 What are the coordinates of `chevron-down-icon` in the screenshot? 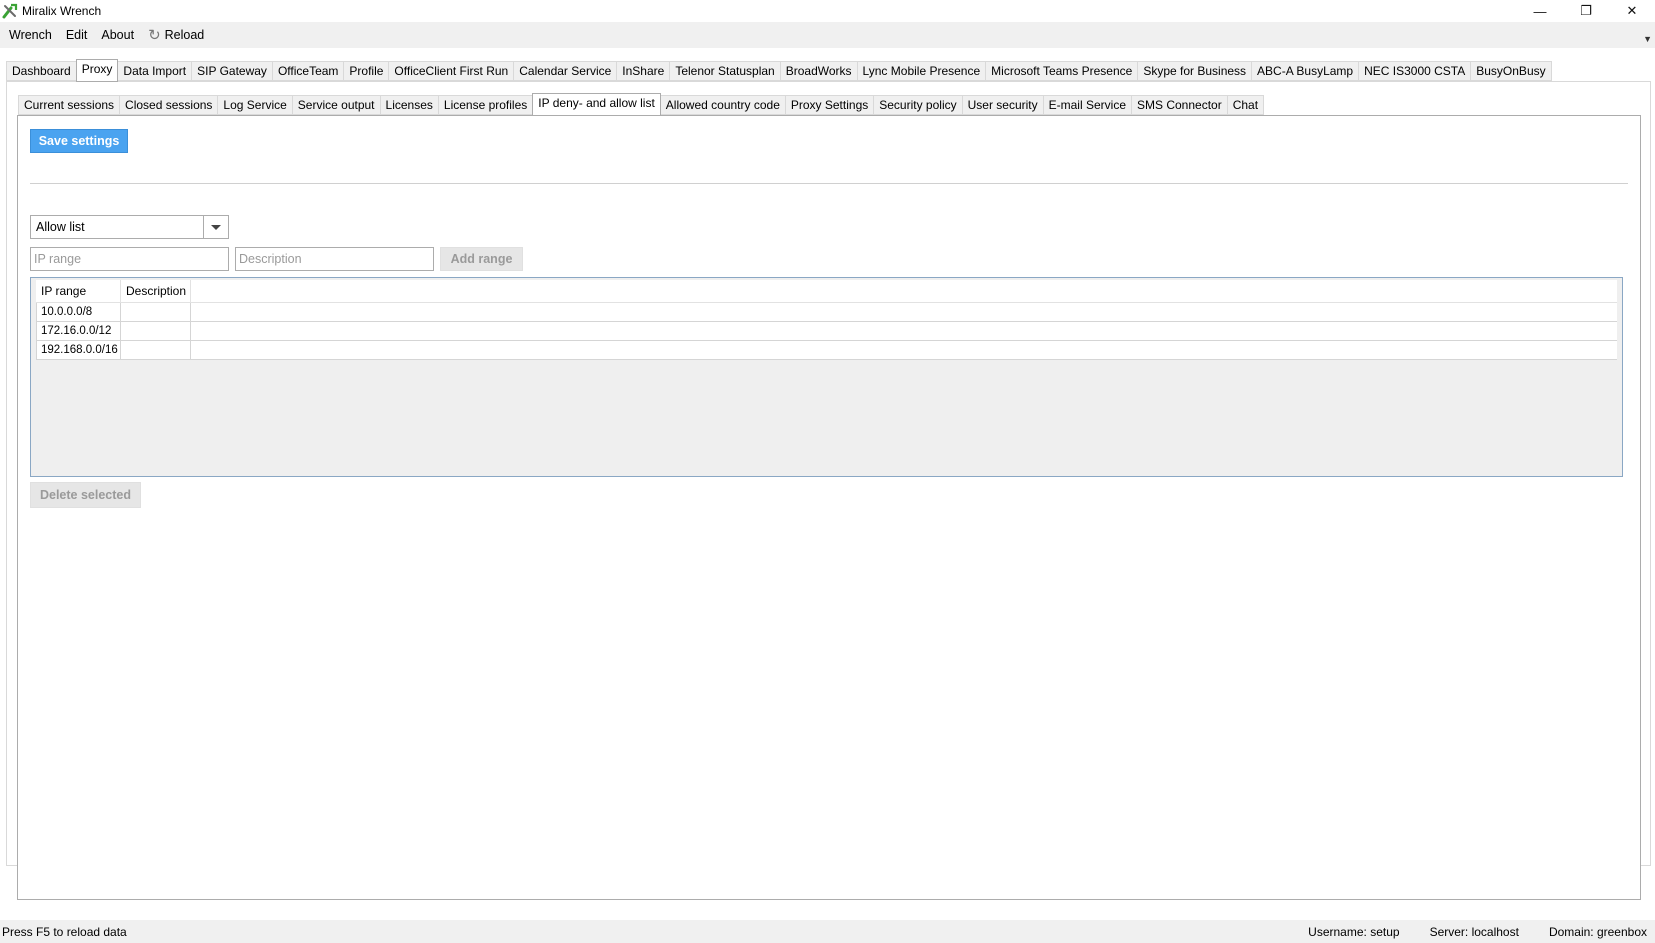 It's located at (215, 227).